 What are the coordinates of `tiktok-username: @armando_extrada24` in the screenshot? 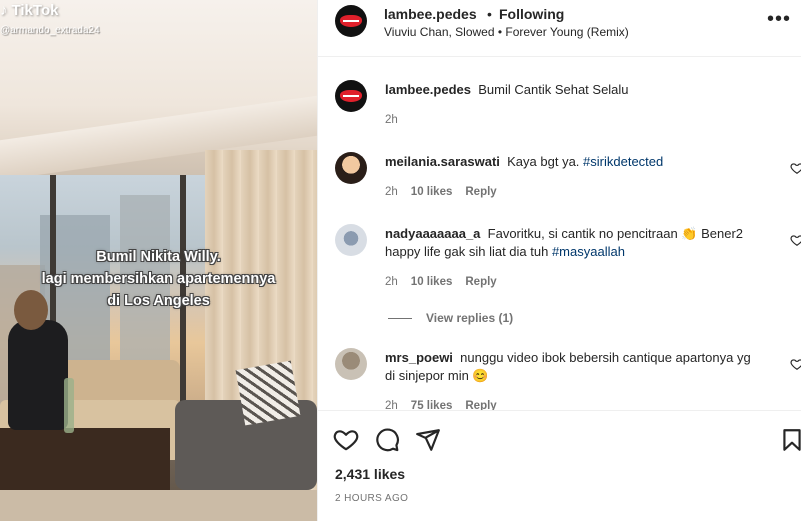 It's located at (50, 30).